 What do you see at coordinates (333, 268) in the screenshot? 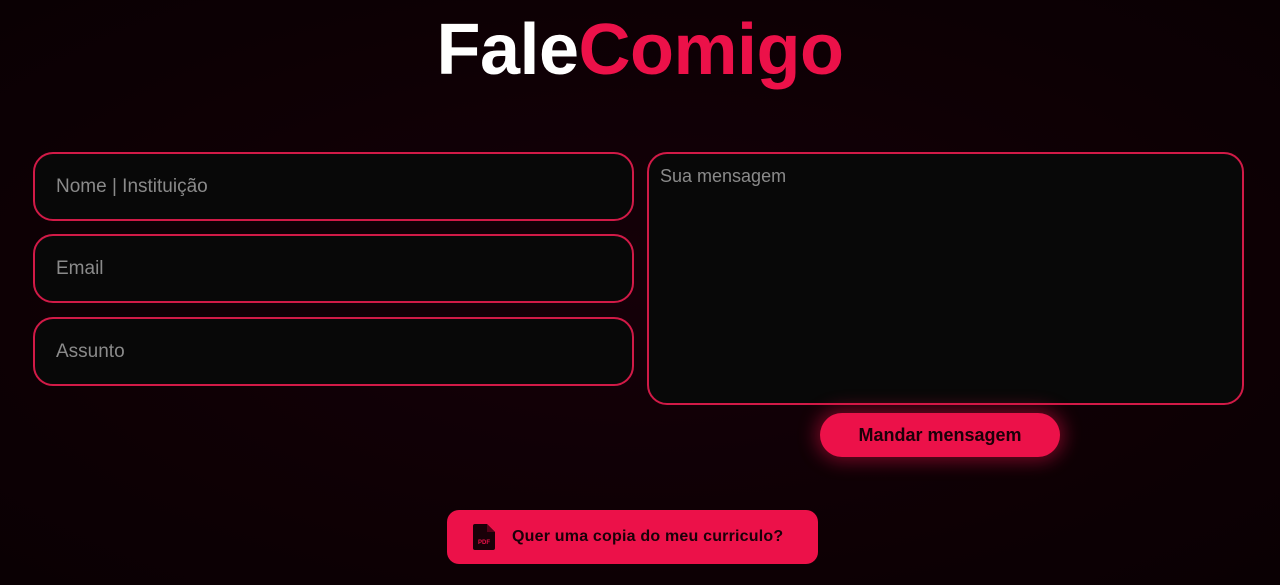
I see `email-input` at bounding box center [333, 268].